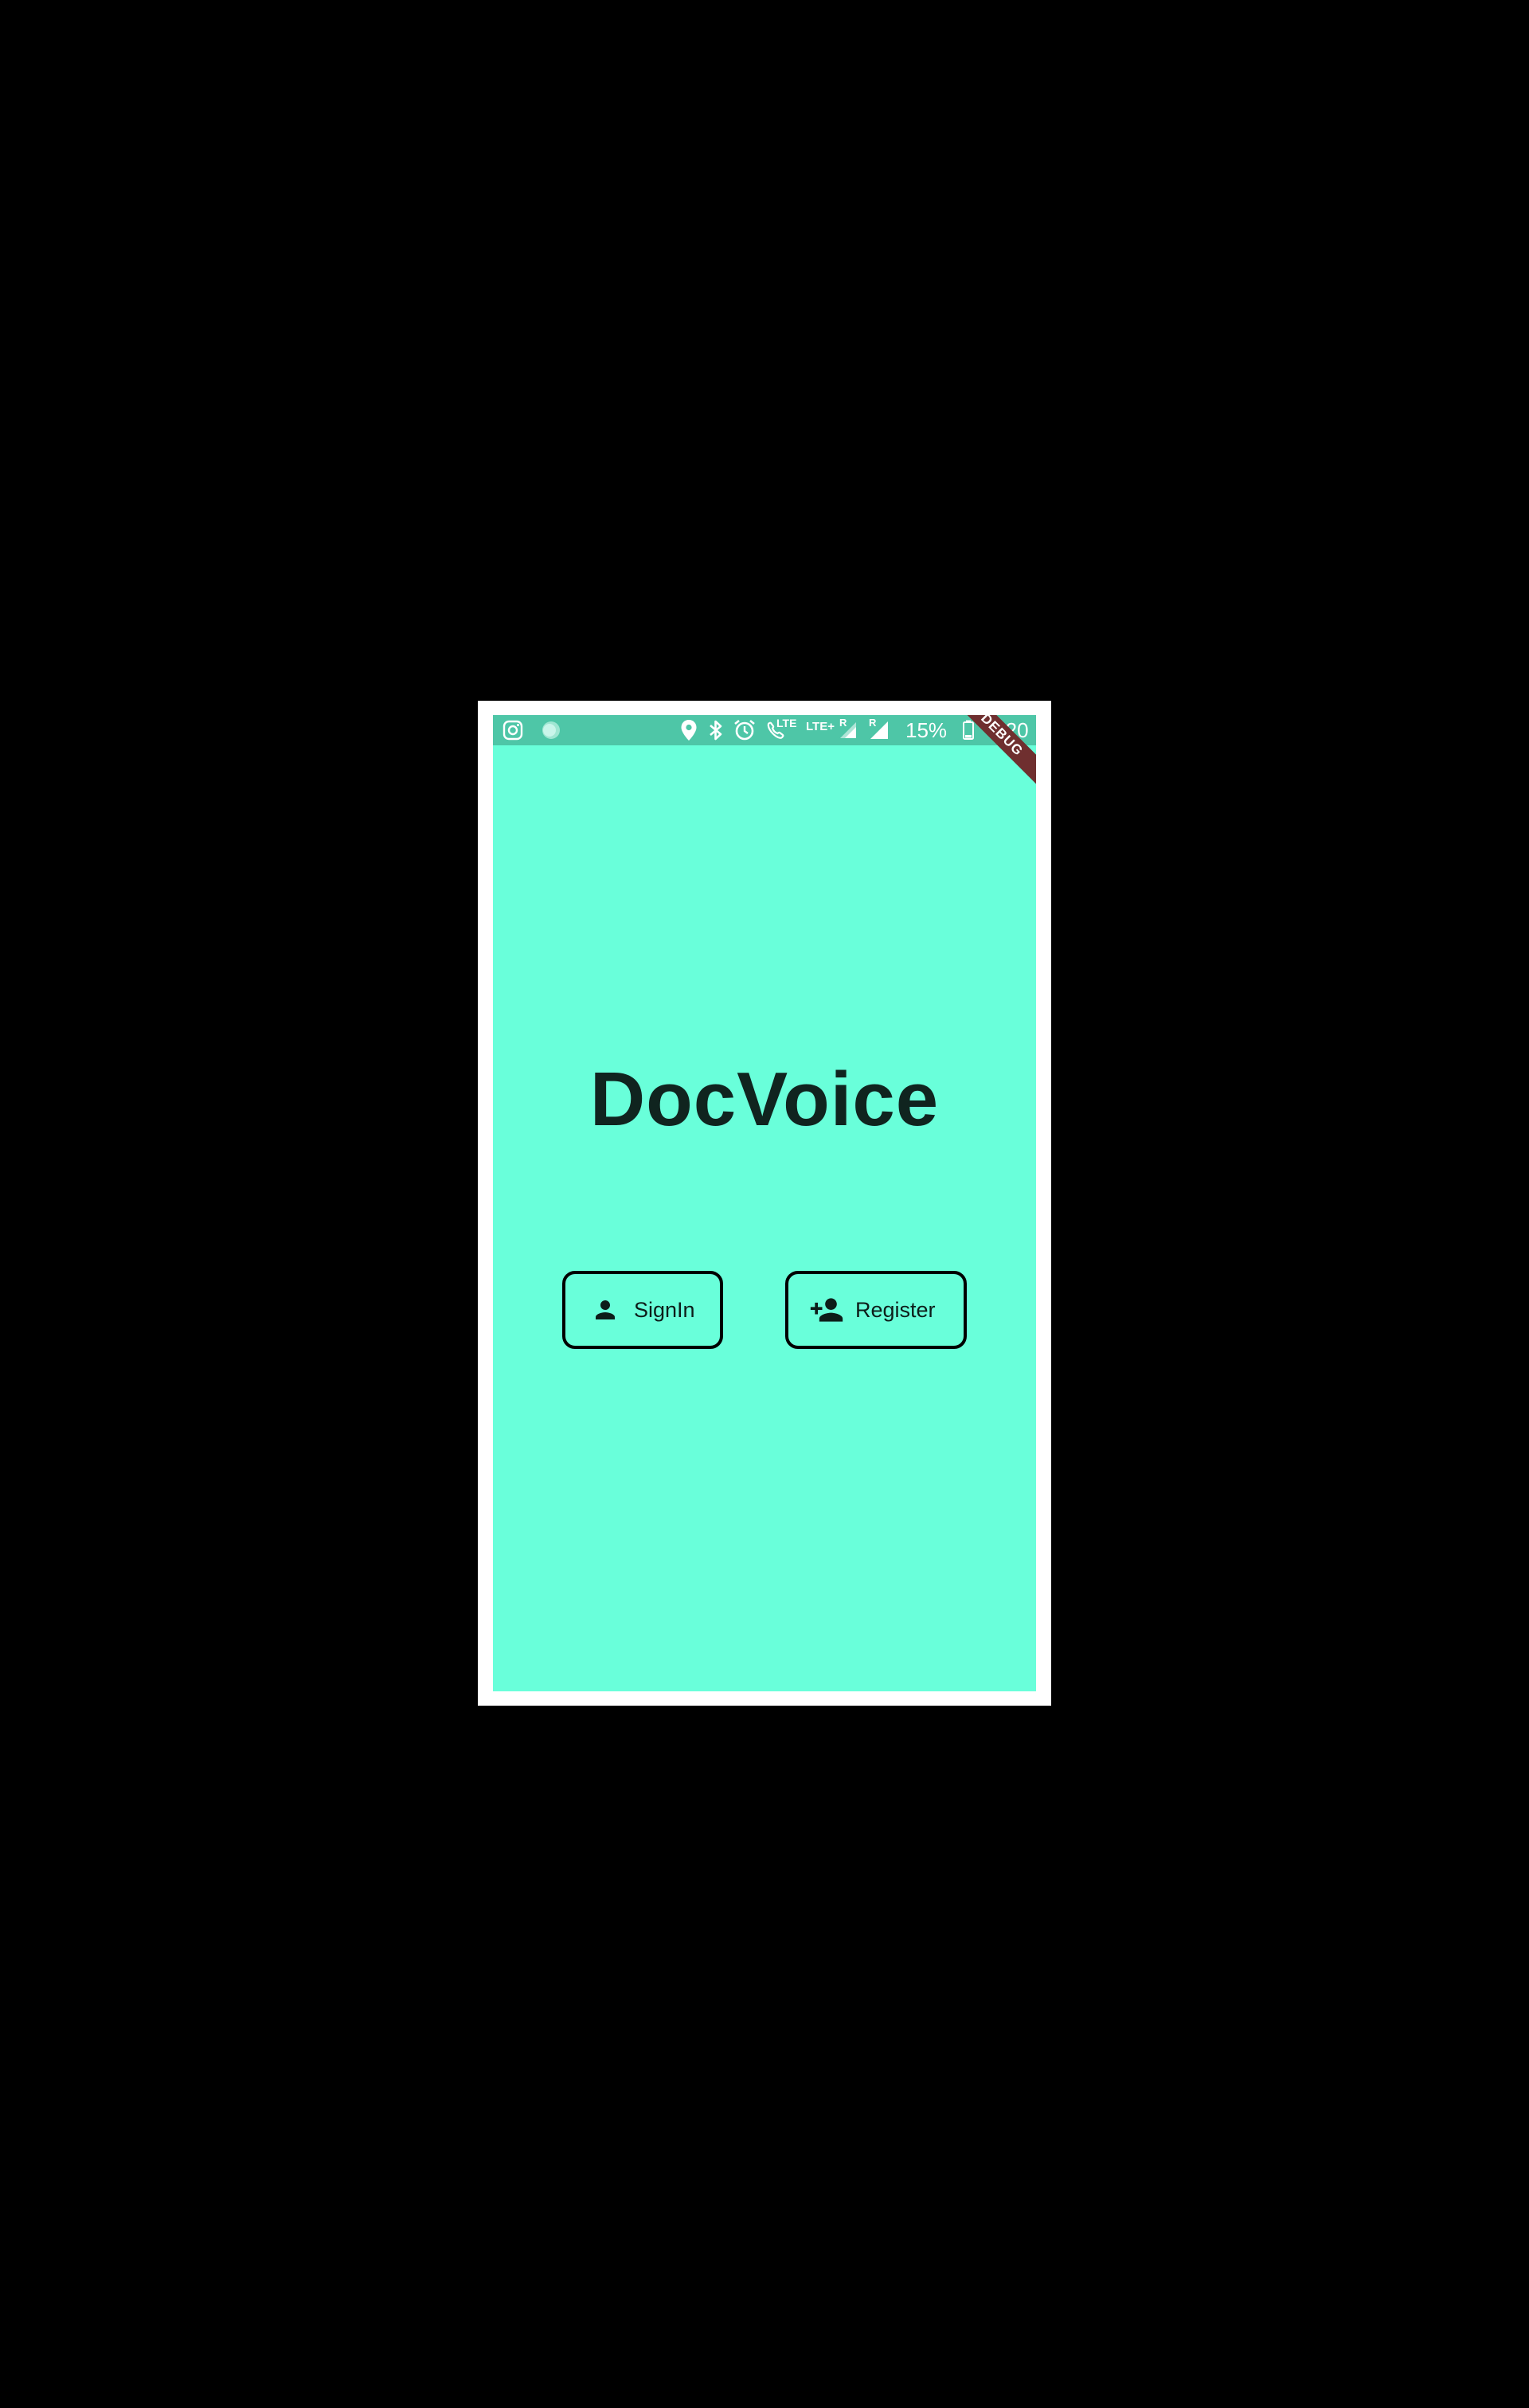 This screenshot has width=1529, height=2408. I want to click on person-add-icon, so click(826, 1309).